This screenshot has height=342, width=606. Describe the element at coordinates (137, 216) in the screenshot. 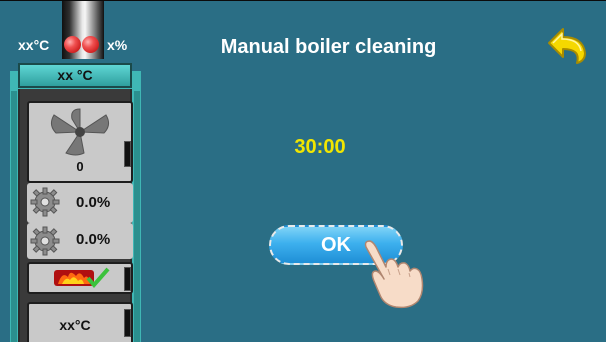

I see `boiler-pipe-right` at that location.